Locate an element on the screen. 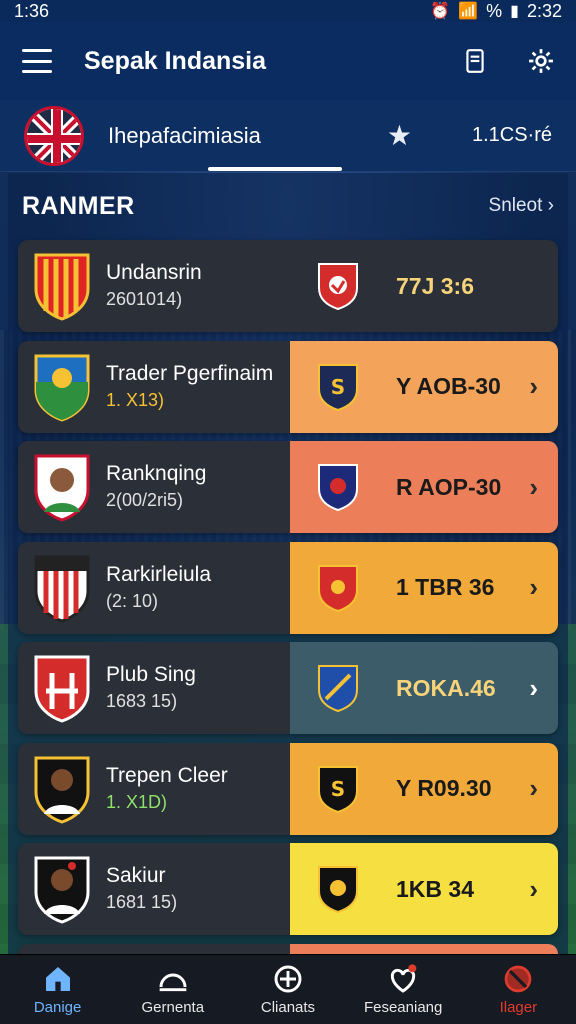 This screenshot has width=576, height=1024. nav-home: Danige is located at coordinates (58, 989).